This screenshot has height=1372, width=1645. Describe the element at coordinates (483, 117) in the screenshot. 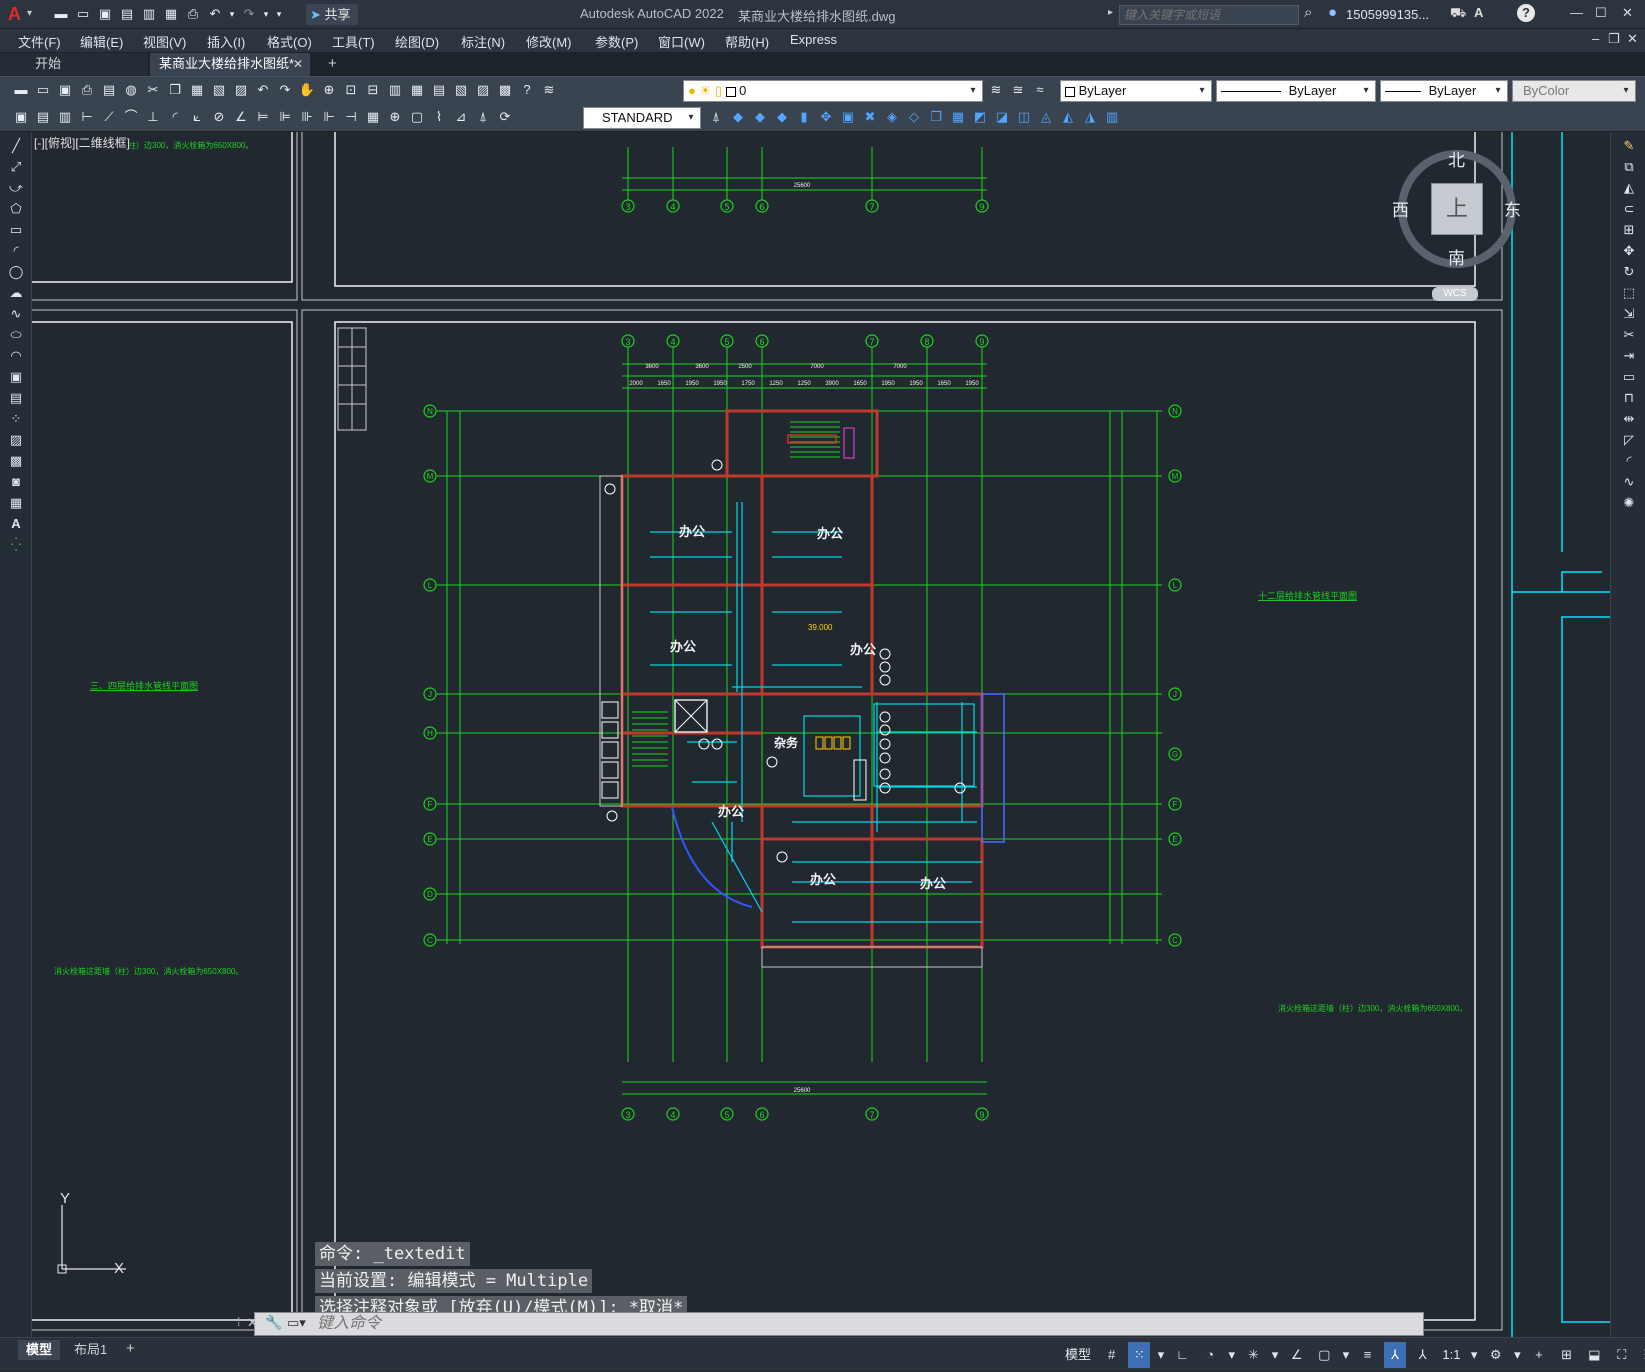

I see `dim-text-edit-icon: ⍋` at that location.